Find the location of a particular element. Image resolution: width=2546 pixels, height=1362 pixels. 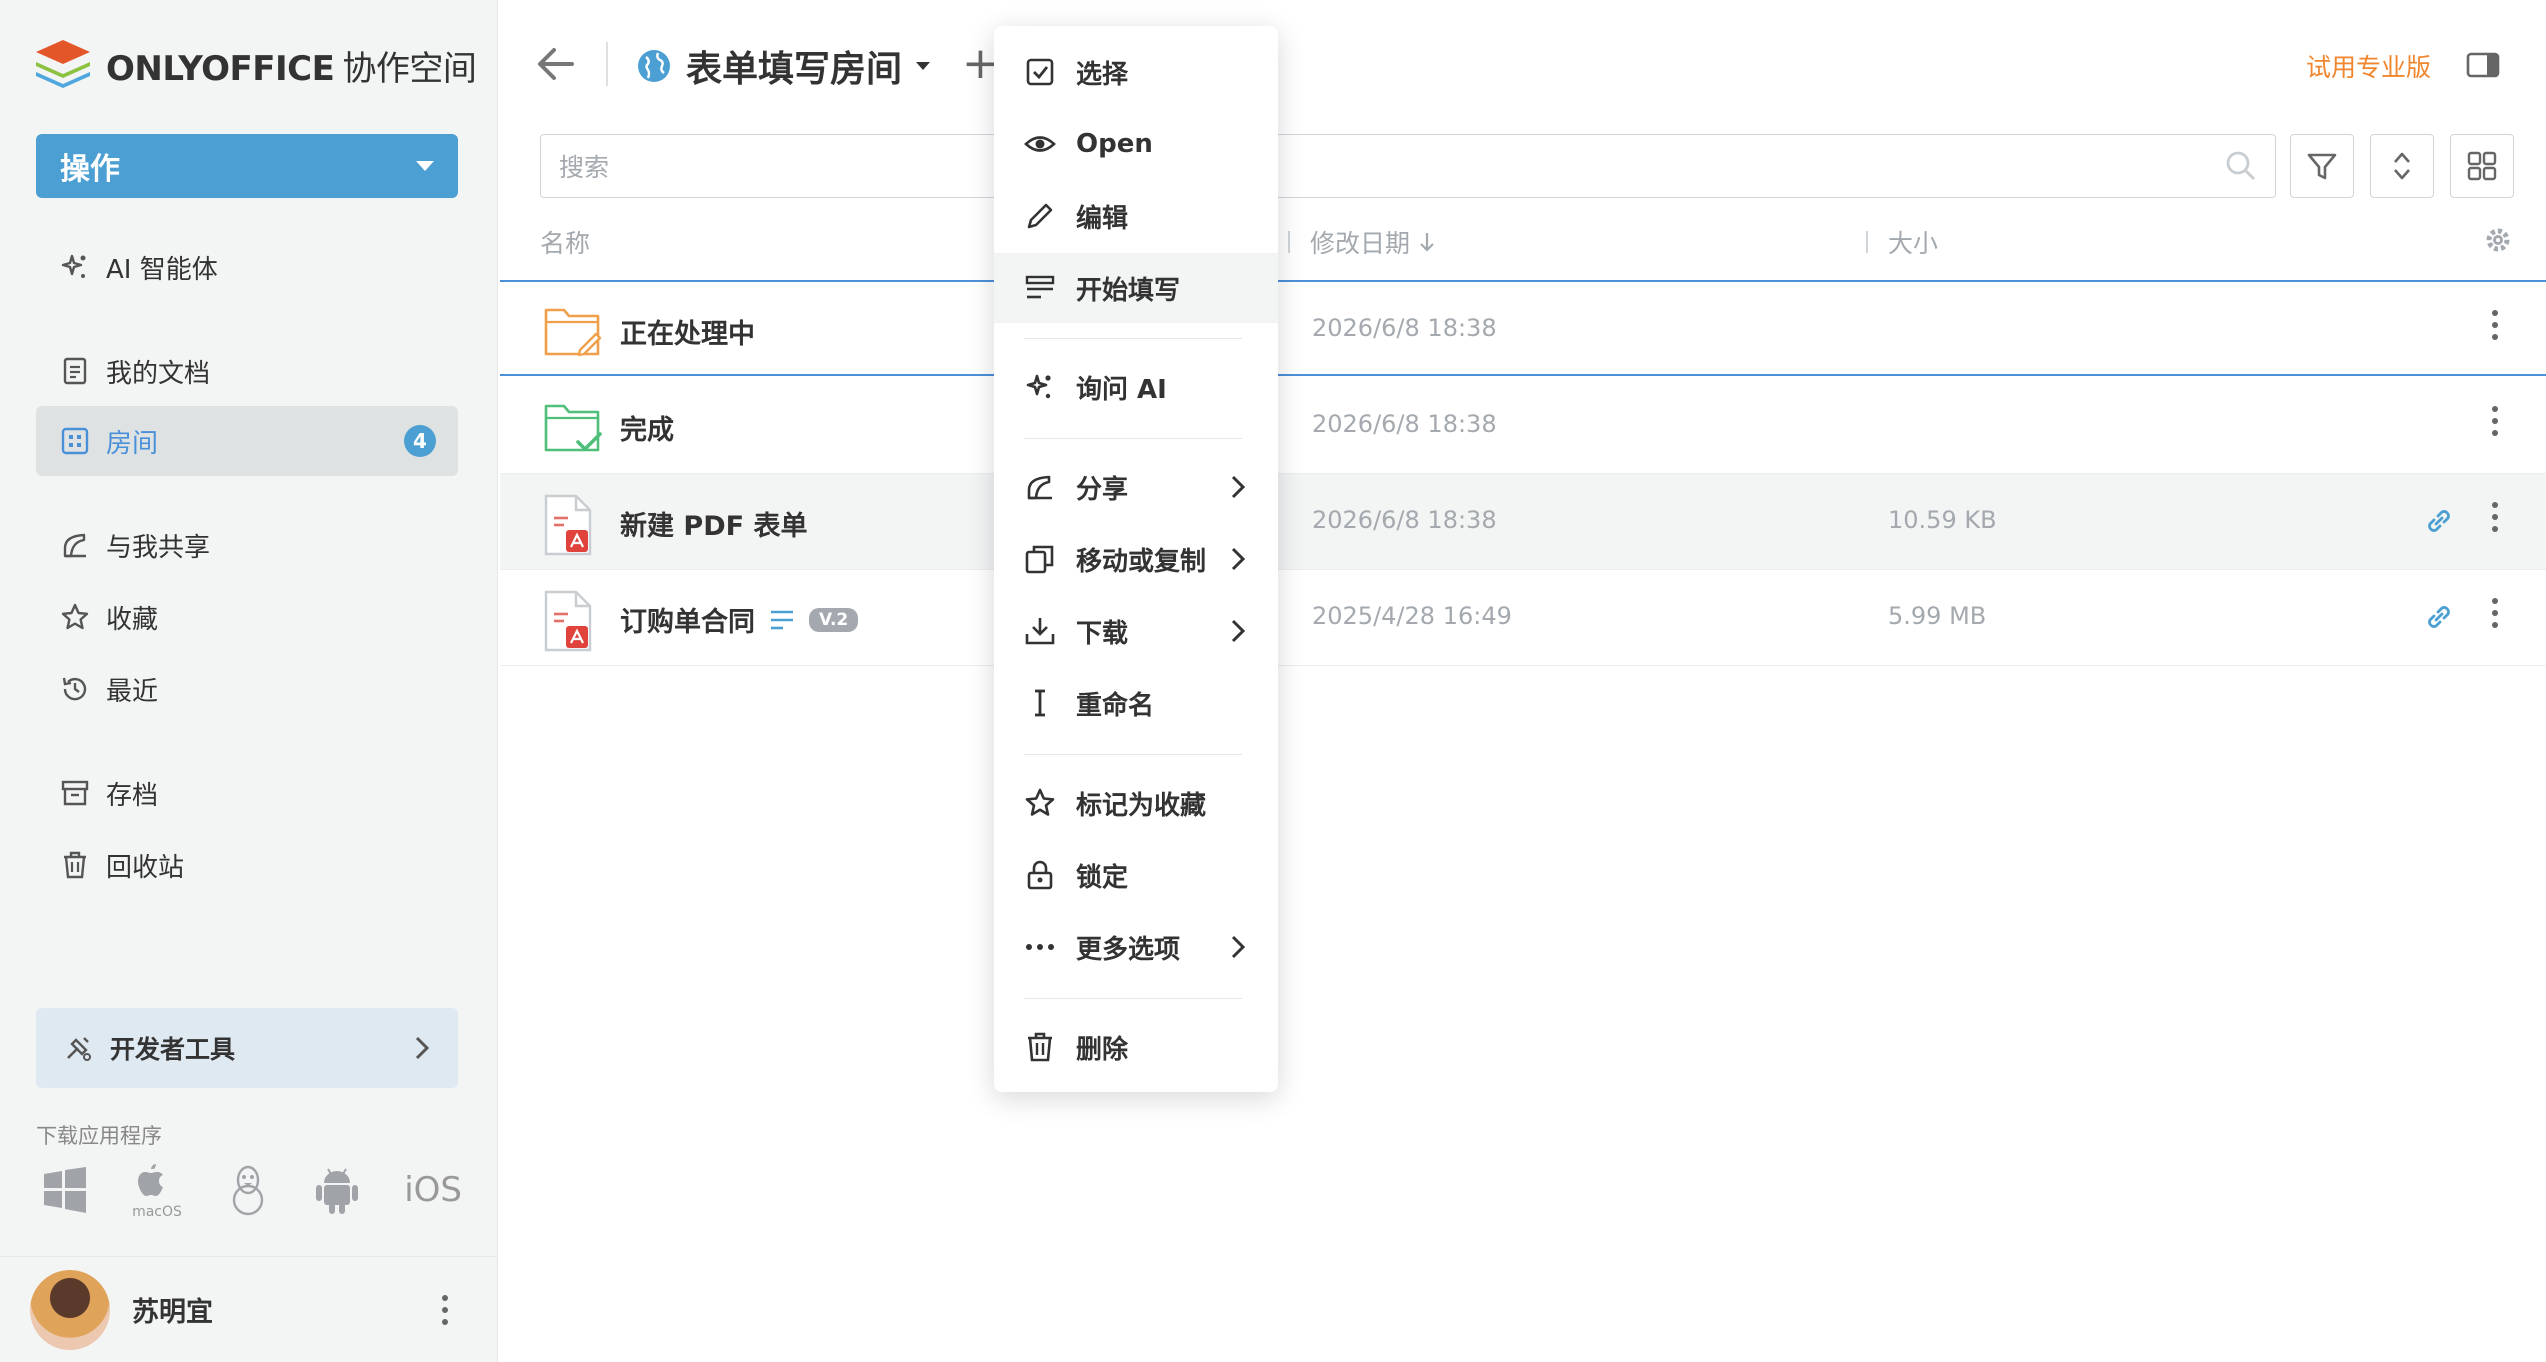

chevron-right-icon is located at coordinates (1238, 559).